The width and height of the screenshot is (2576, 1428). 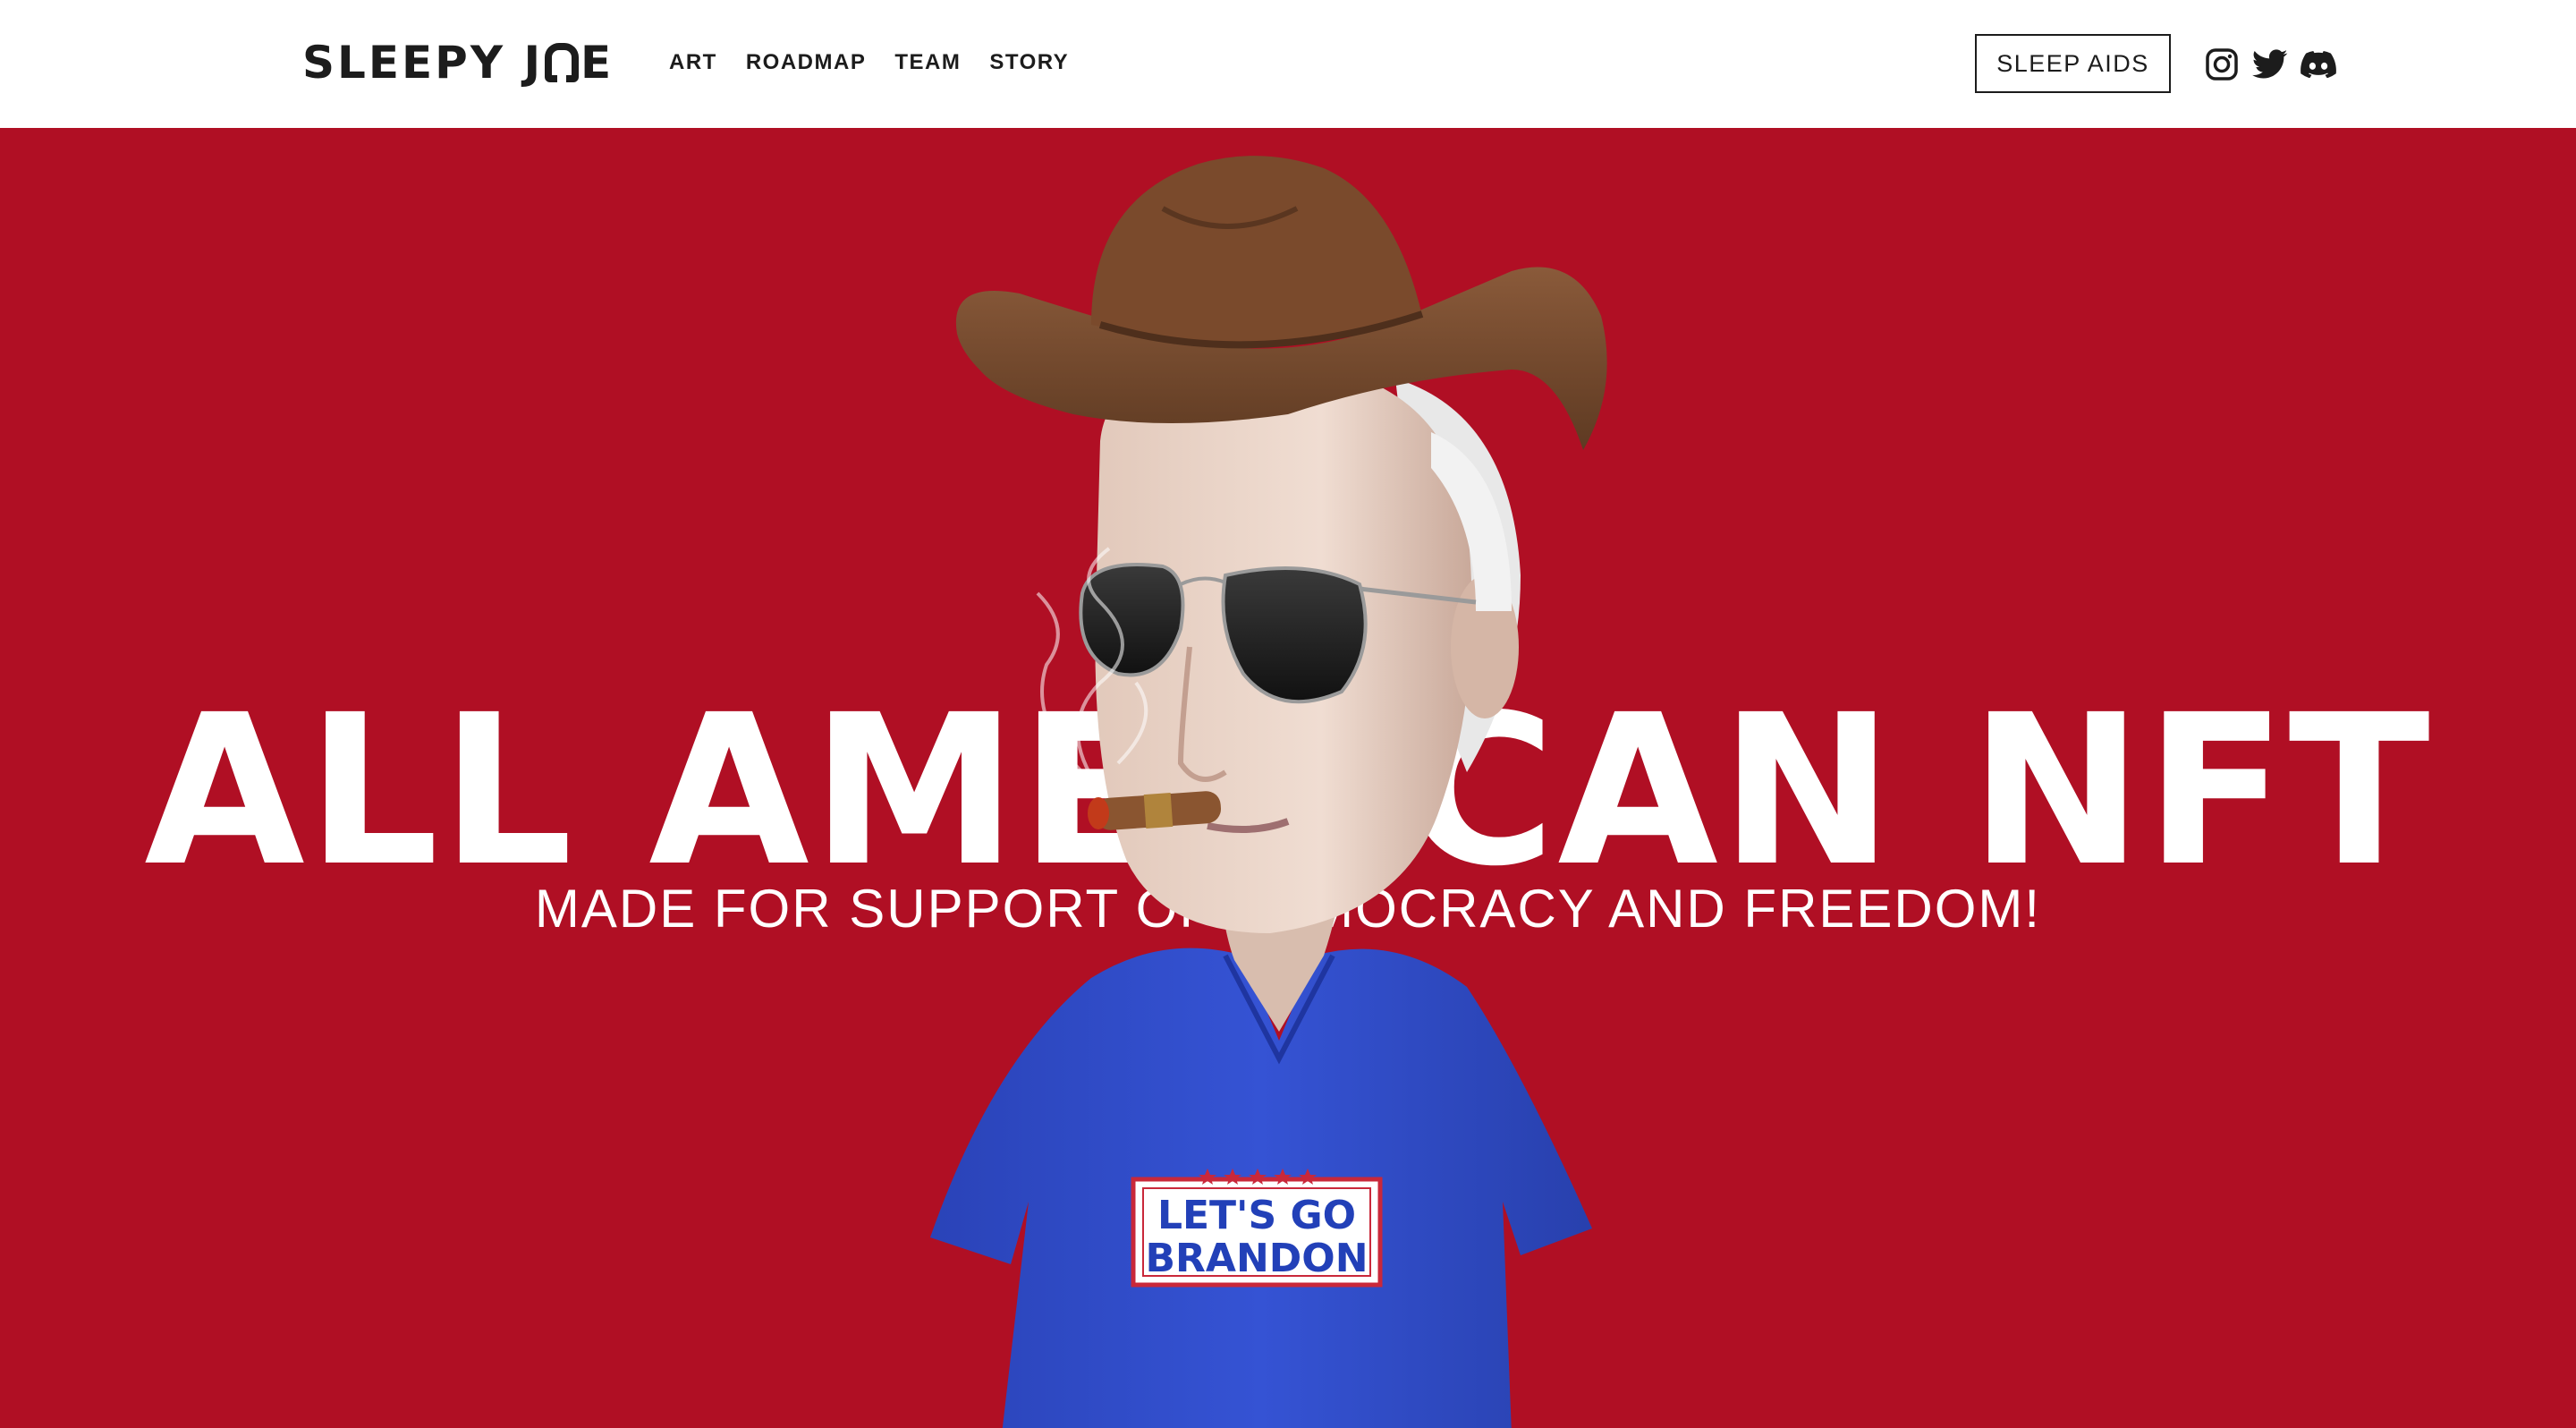 I want to click on instagram-icon, so click(x=2222, y=64).